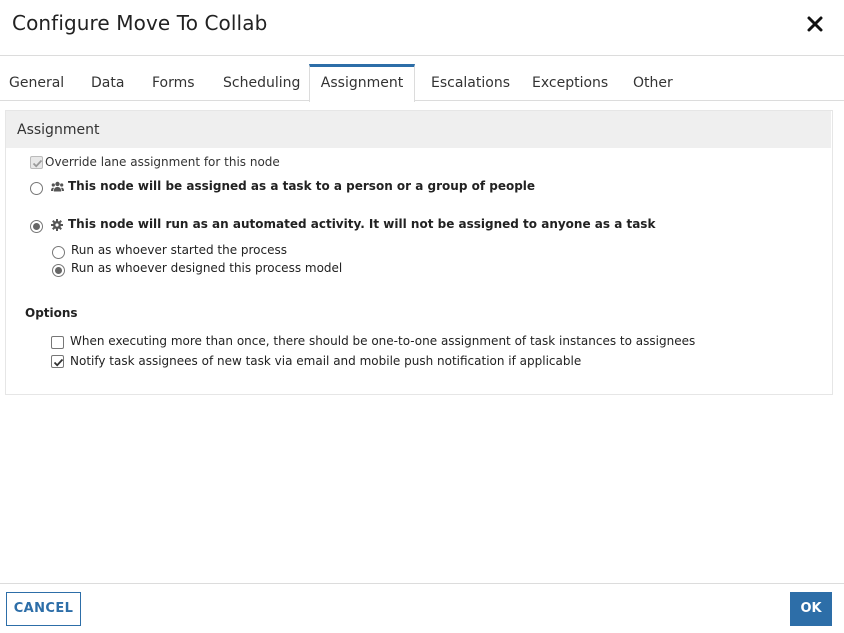 The image size is (844, 633). Describe the element at coordinates (162, 162) in the screenshot. I see `override-lane-label: Override lane assignment for this node` at that location.